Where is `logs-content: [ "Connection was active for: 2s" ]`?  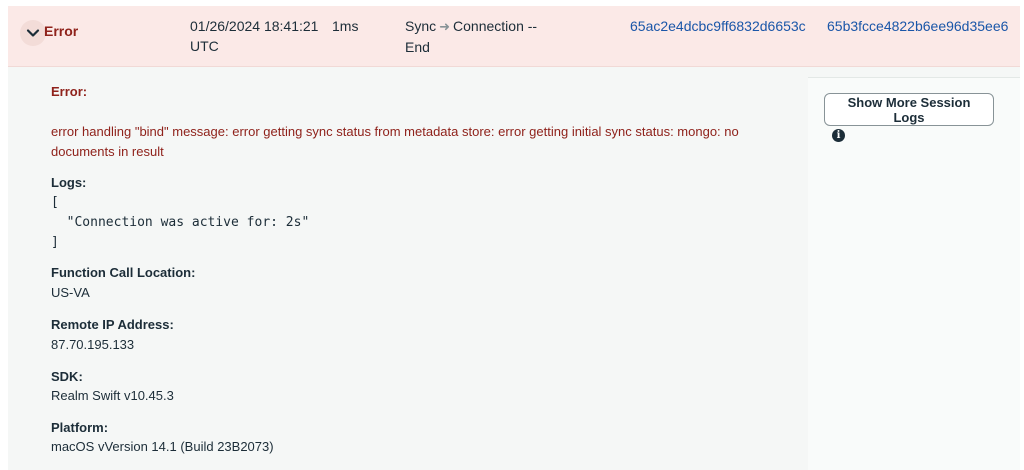
logs-content: [ "Connection was active for: 2s" ] is located at coordinates (180, 222).